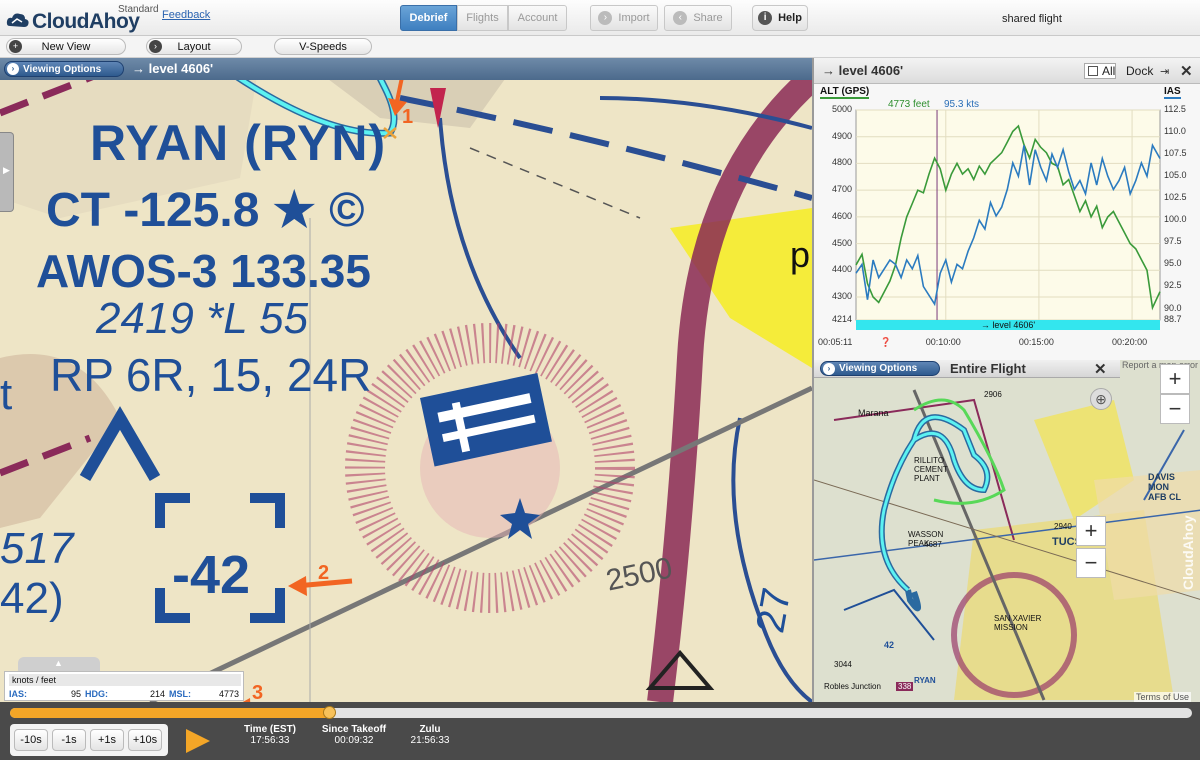 This screenshot has width=1200, height=760. Describe the element at coordinates (211, 575) in the screenshot. I see `mef-value-label: -42` at that location.